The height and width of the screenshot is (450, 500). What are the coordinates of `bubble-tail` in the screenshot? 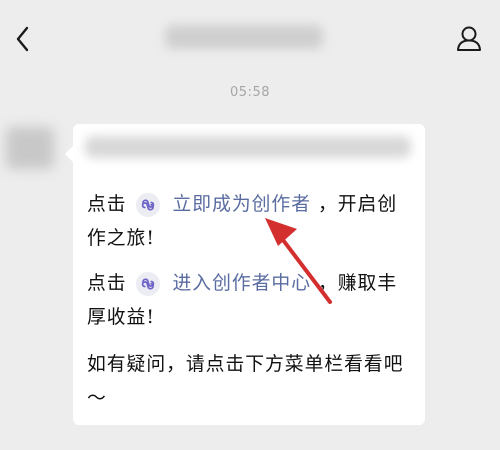 It's located at (69, 154).